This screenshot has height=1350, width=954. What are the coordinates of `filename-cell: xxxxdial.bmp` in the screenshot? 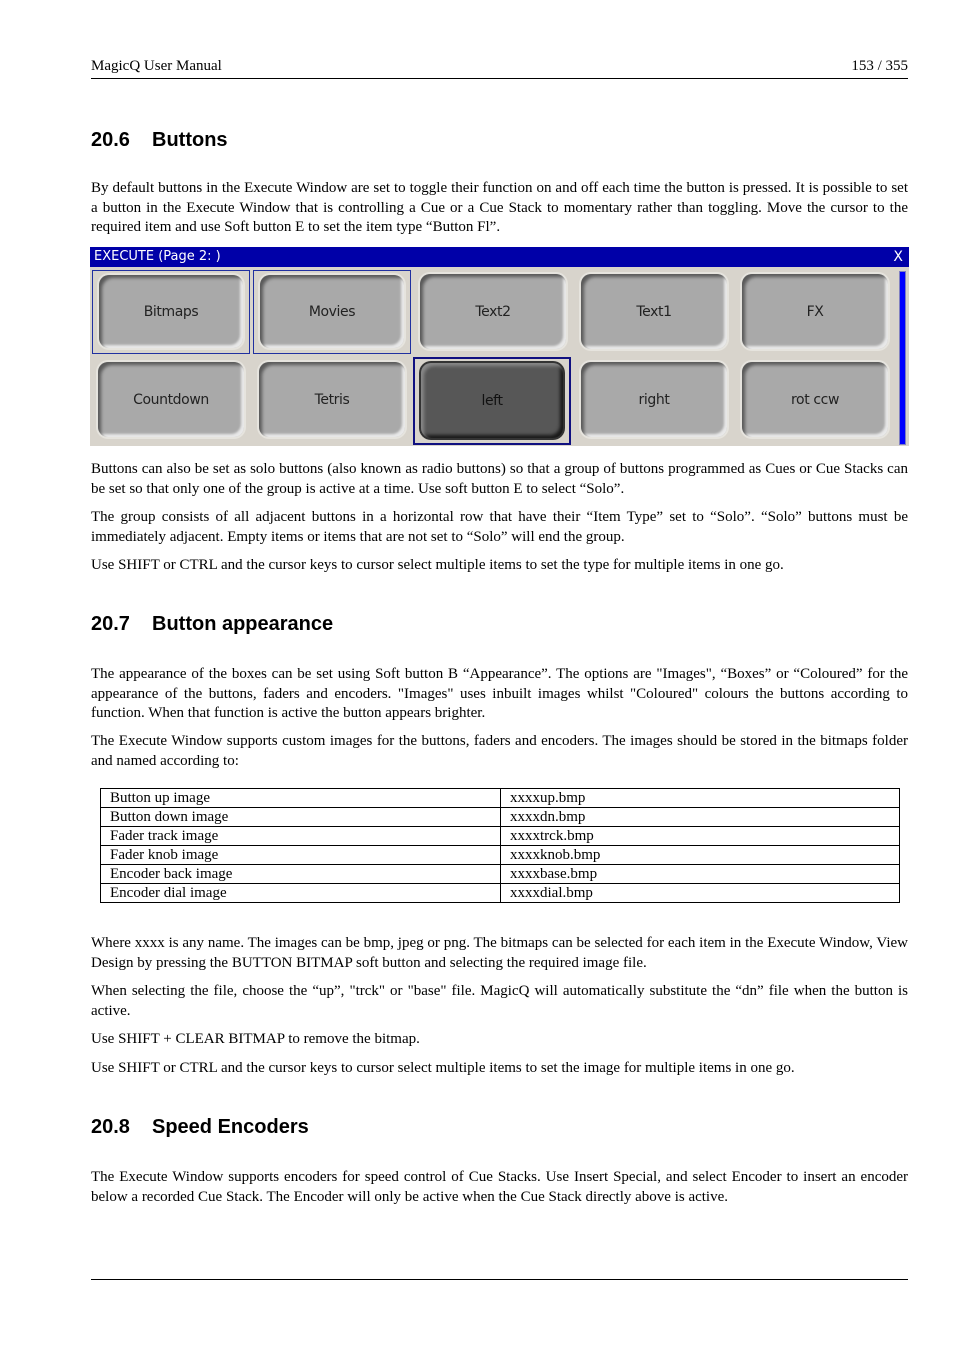 It's located at (700, 893).